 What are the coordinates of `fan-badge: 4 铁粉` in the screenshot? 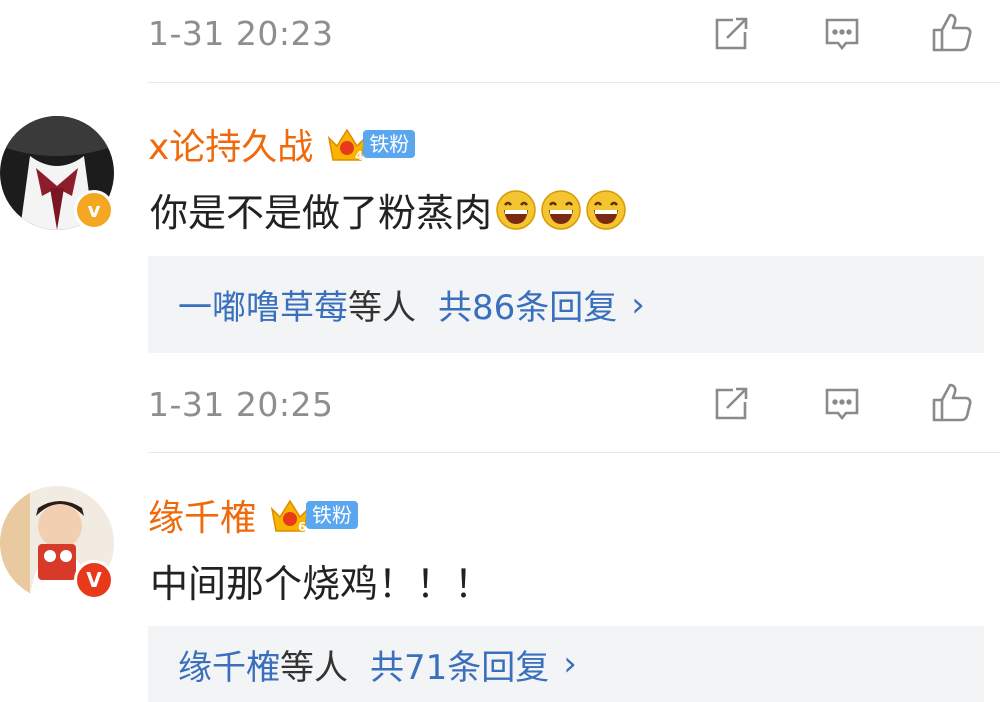 It's located at (370, 144).